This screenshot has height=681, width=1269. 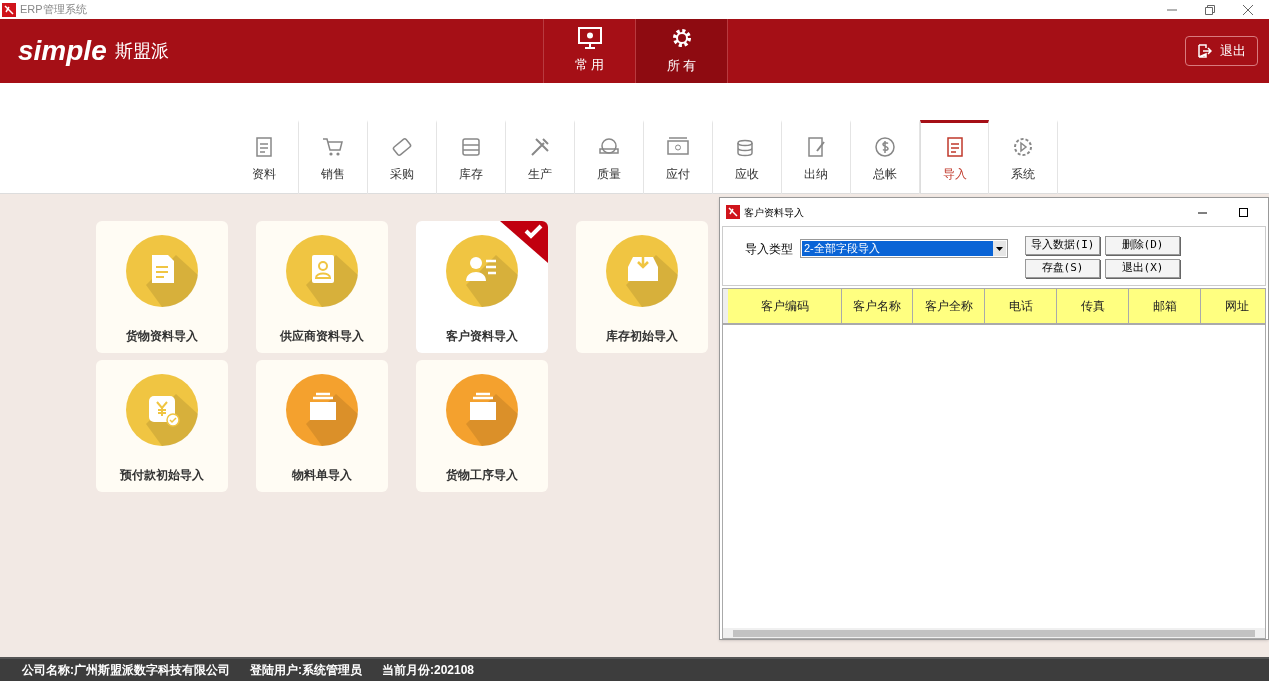 What do you see at coordinates (62, 51) in the screenshot?
I see `logo-text: simple` at bounding box center [62, 51].